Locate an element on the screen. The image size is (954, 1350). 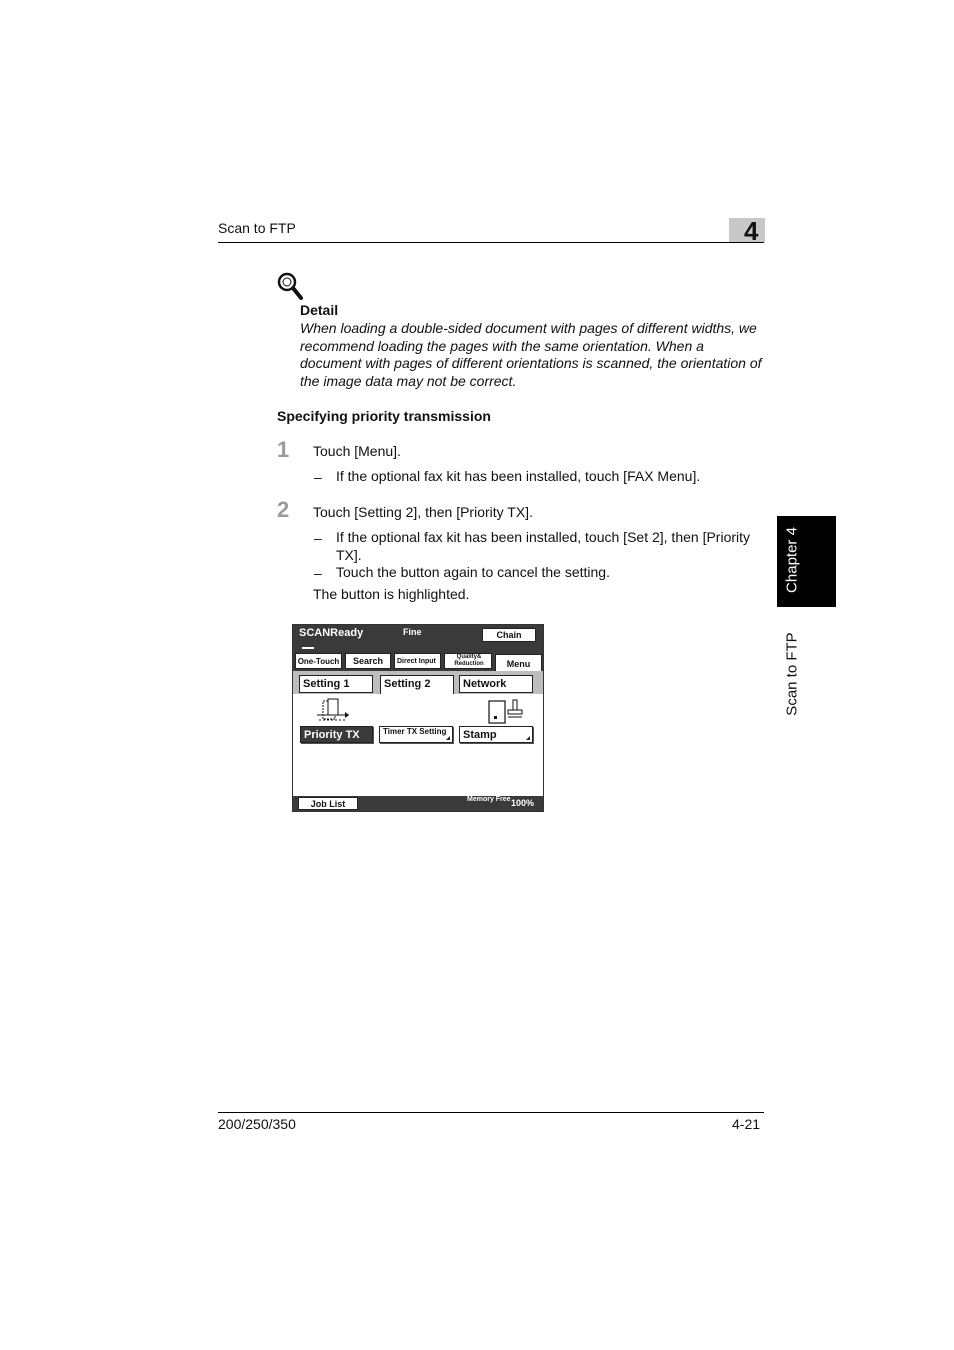
chain-button: Chain is located at coordinates (509, 635).